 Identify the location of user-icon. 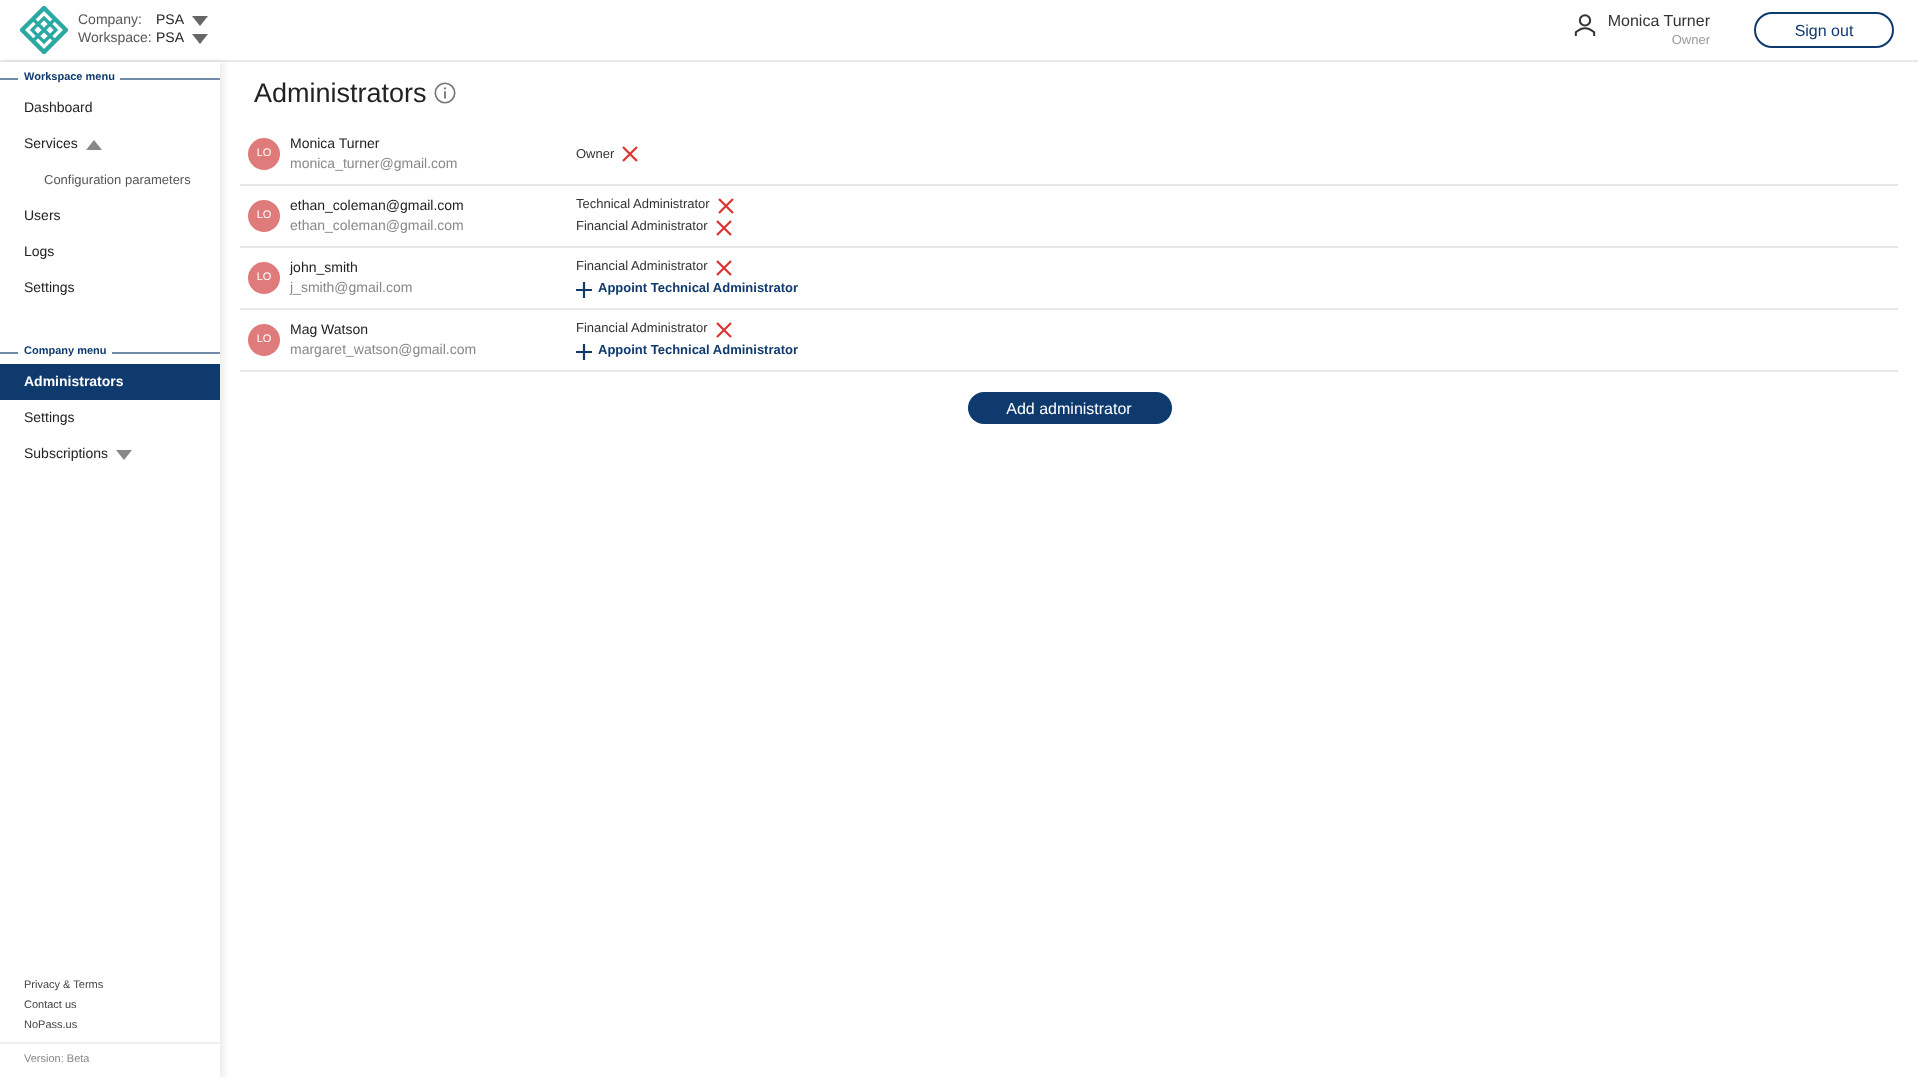
(1584, 25).